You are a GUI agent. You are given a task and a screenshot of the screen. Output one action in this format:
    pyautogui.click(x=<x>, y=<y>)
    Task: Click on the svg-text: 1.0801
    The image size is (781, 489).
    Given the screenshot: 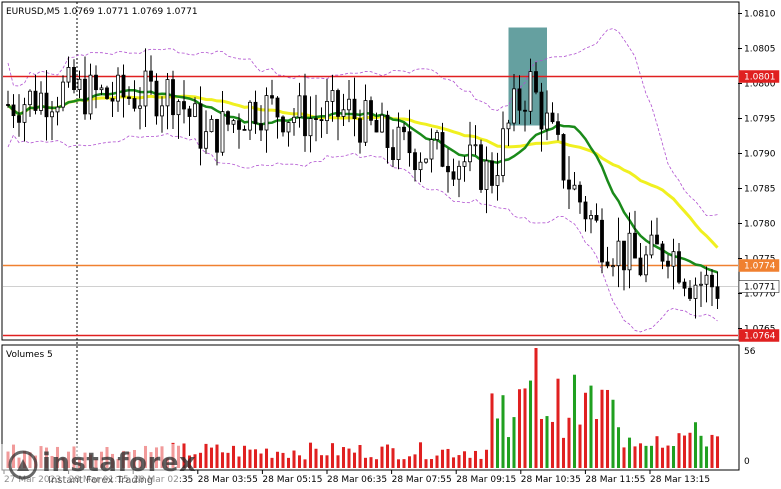 What is the action you would take?
    pyautogui.click(x=760, y=78)
    